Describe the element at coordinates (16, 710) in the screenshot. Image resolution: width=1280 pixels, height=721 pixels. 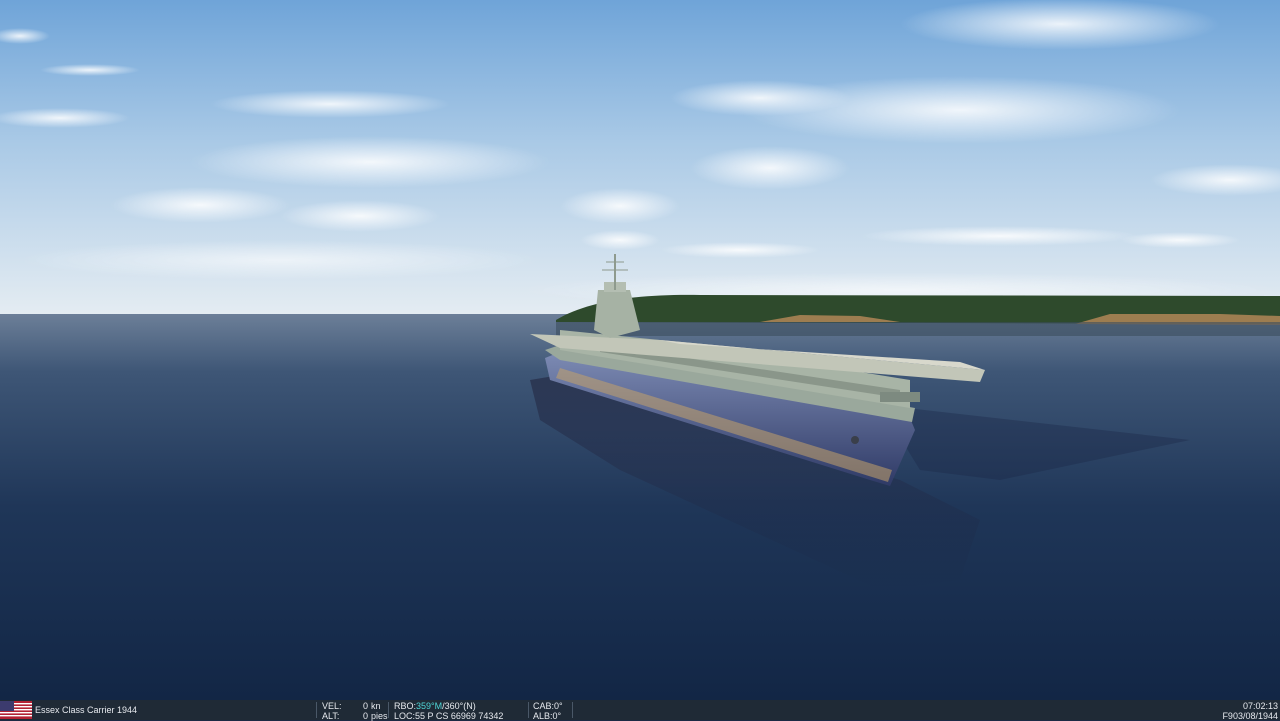
I see `usa-flag-icon` at that location.